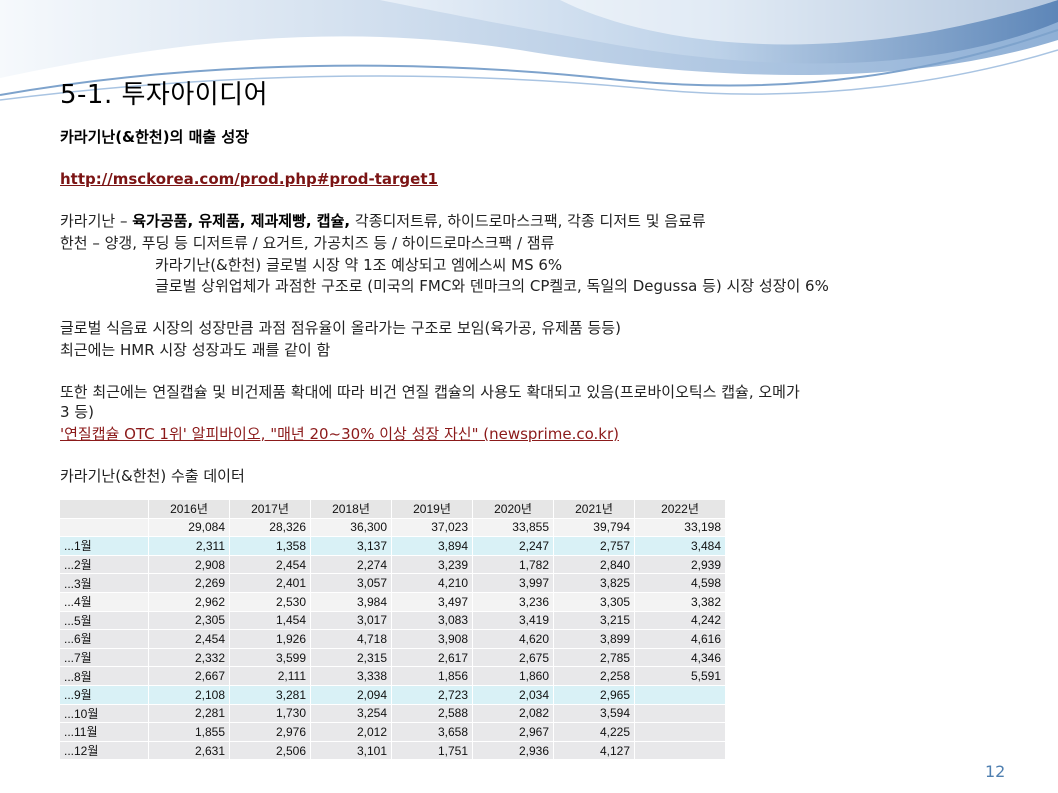 This screenshot has height=793, width=1058. Describe the element at coordinates (351, 639) in the screenshot. I see `table-cell: 4,718` at that location.